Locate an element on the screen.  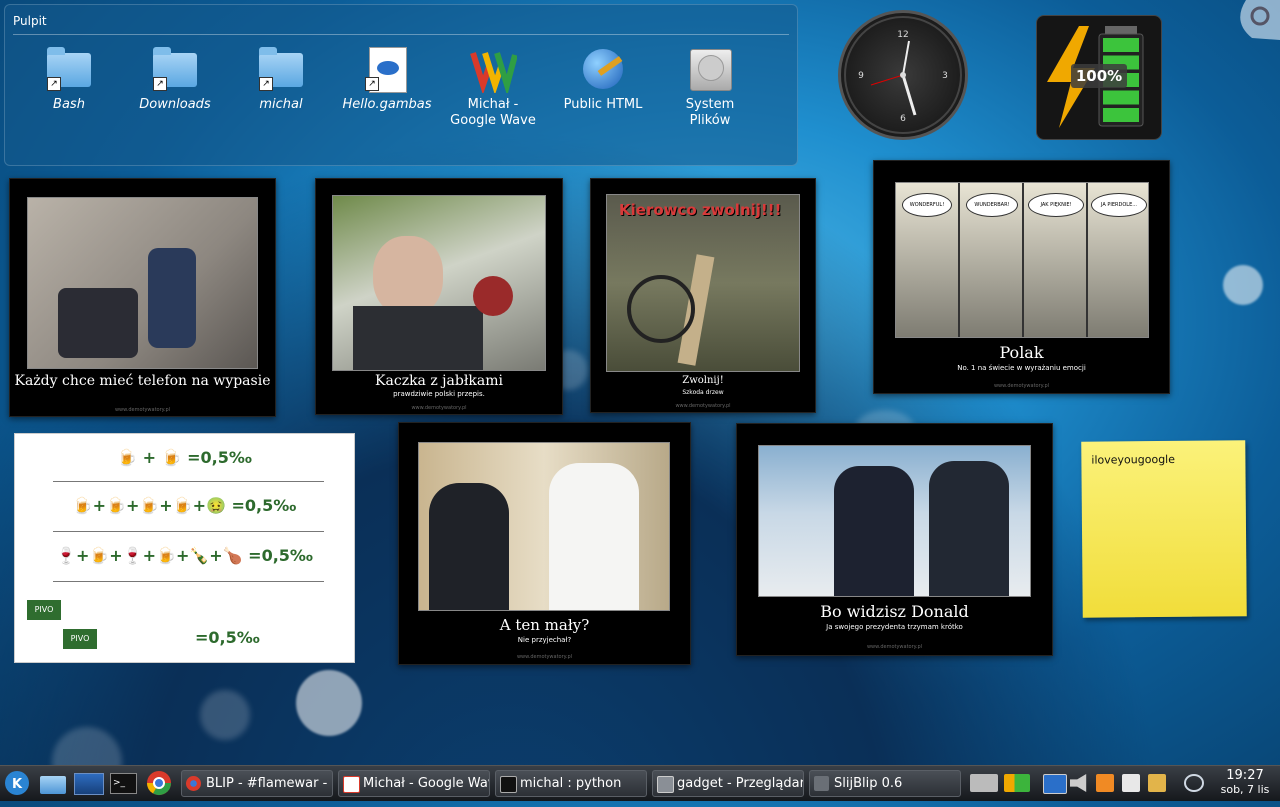
svg-text: K is located at coordinates (17, 784).